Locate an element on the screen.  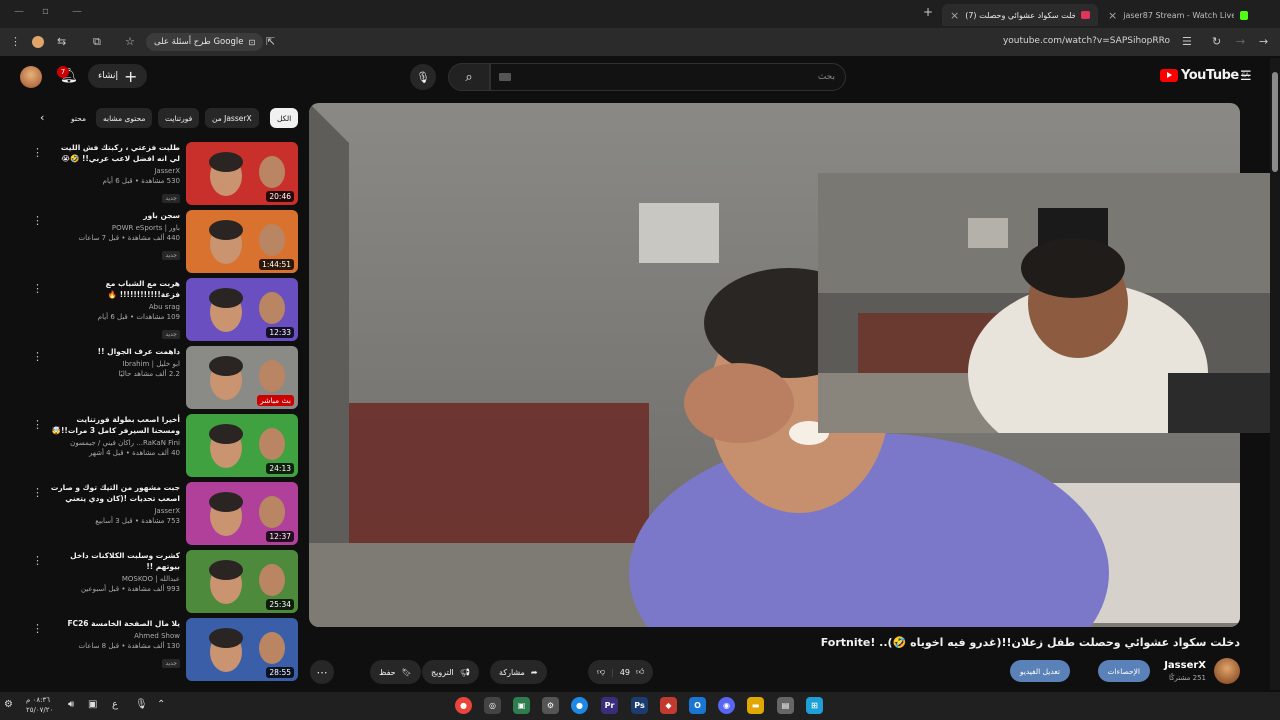
recommendation-thumbnail: 25:34 is located at coordinates (242, 581).